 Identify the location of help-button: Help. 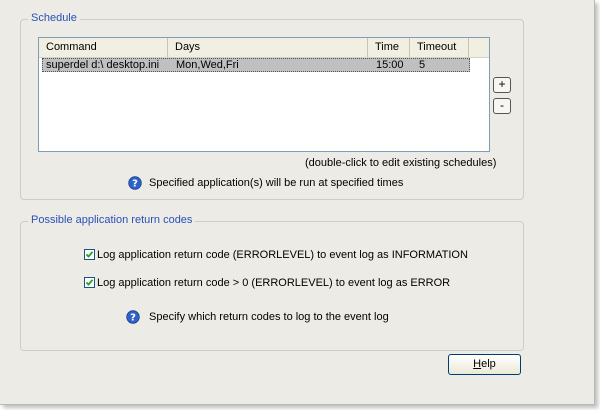
(484, 364).